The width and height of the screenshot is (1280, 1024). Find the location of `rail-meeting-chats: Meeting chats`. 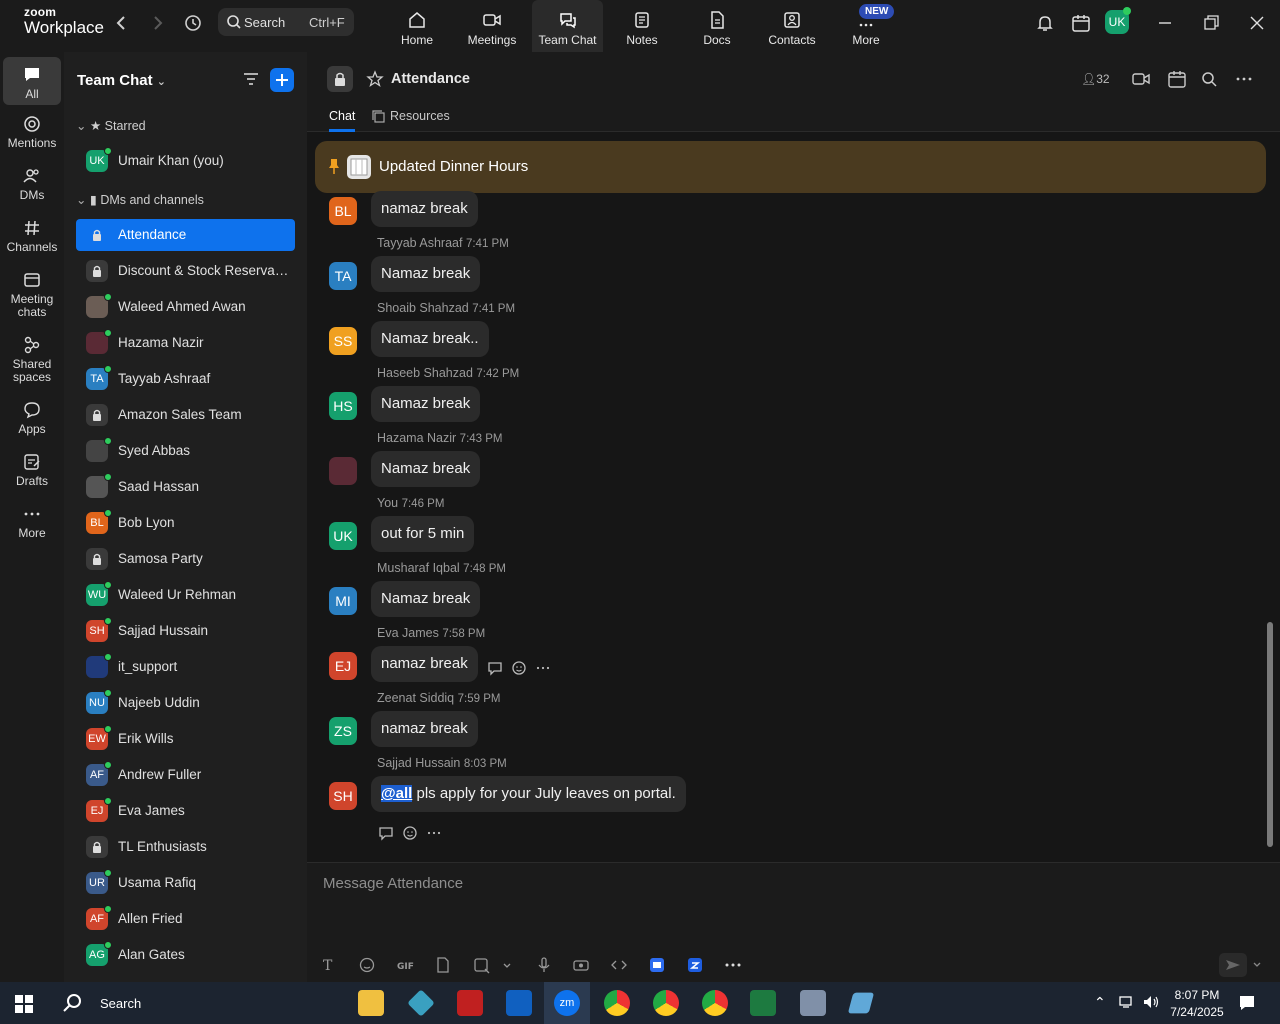

rail-meeting-chats: Meeting chats is located at coordinates (32, 294).